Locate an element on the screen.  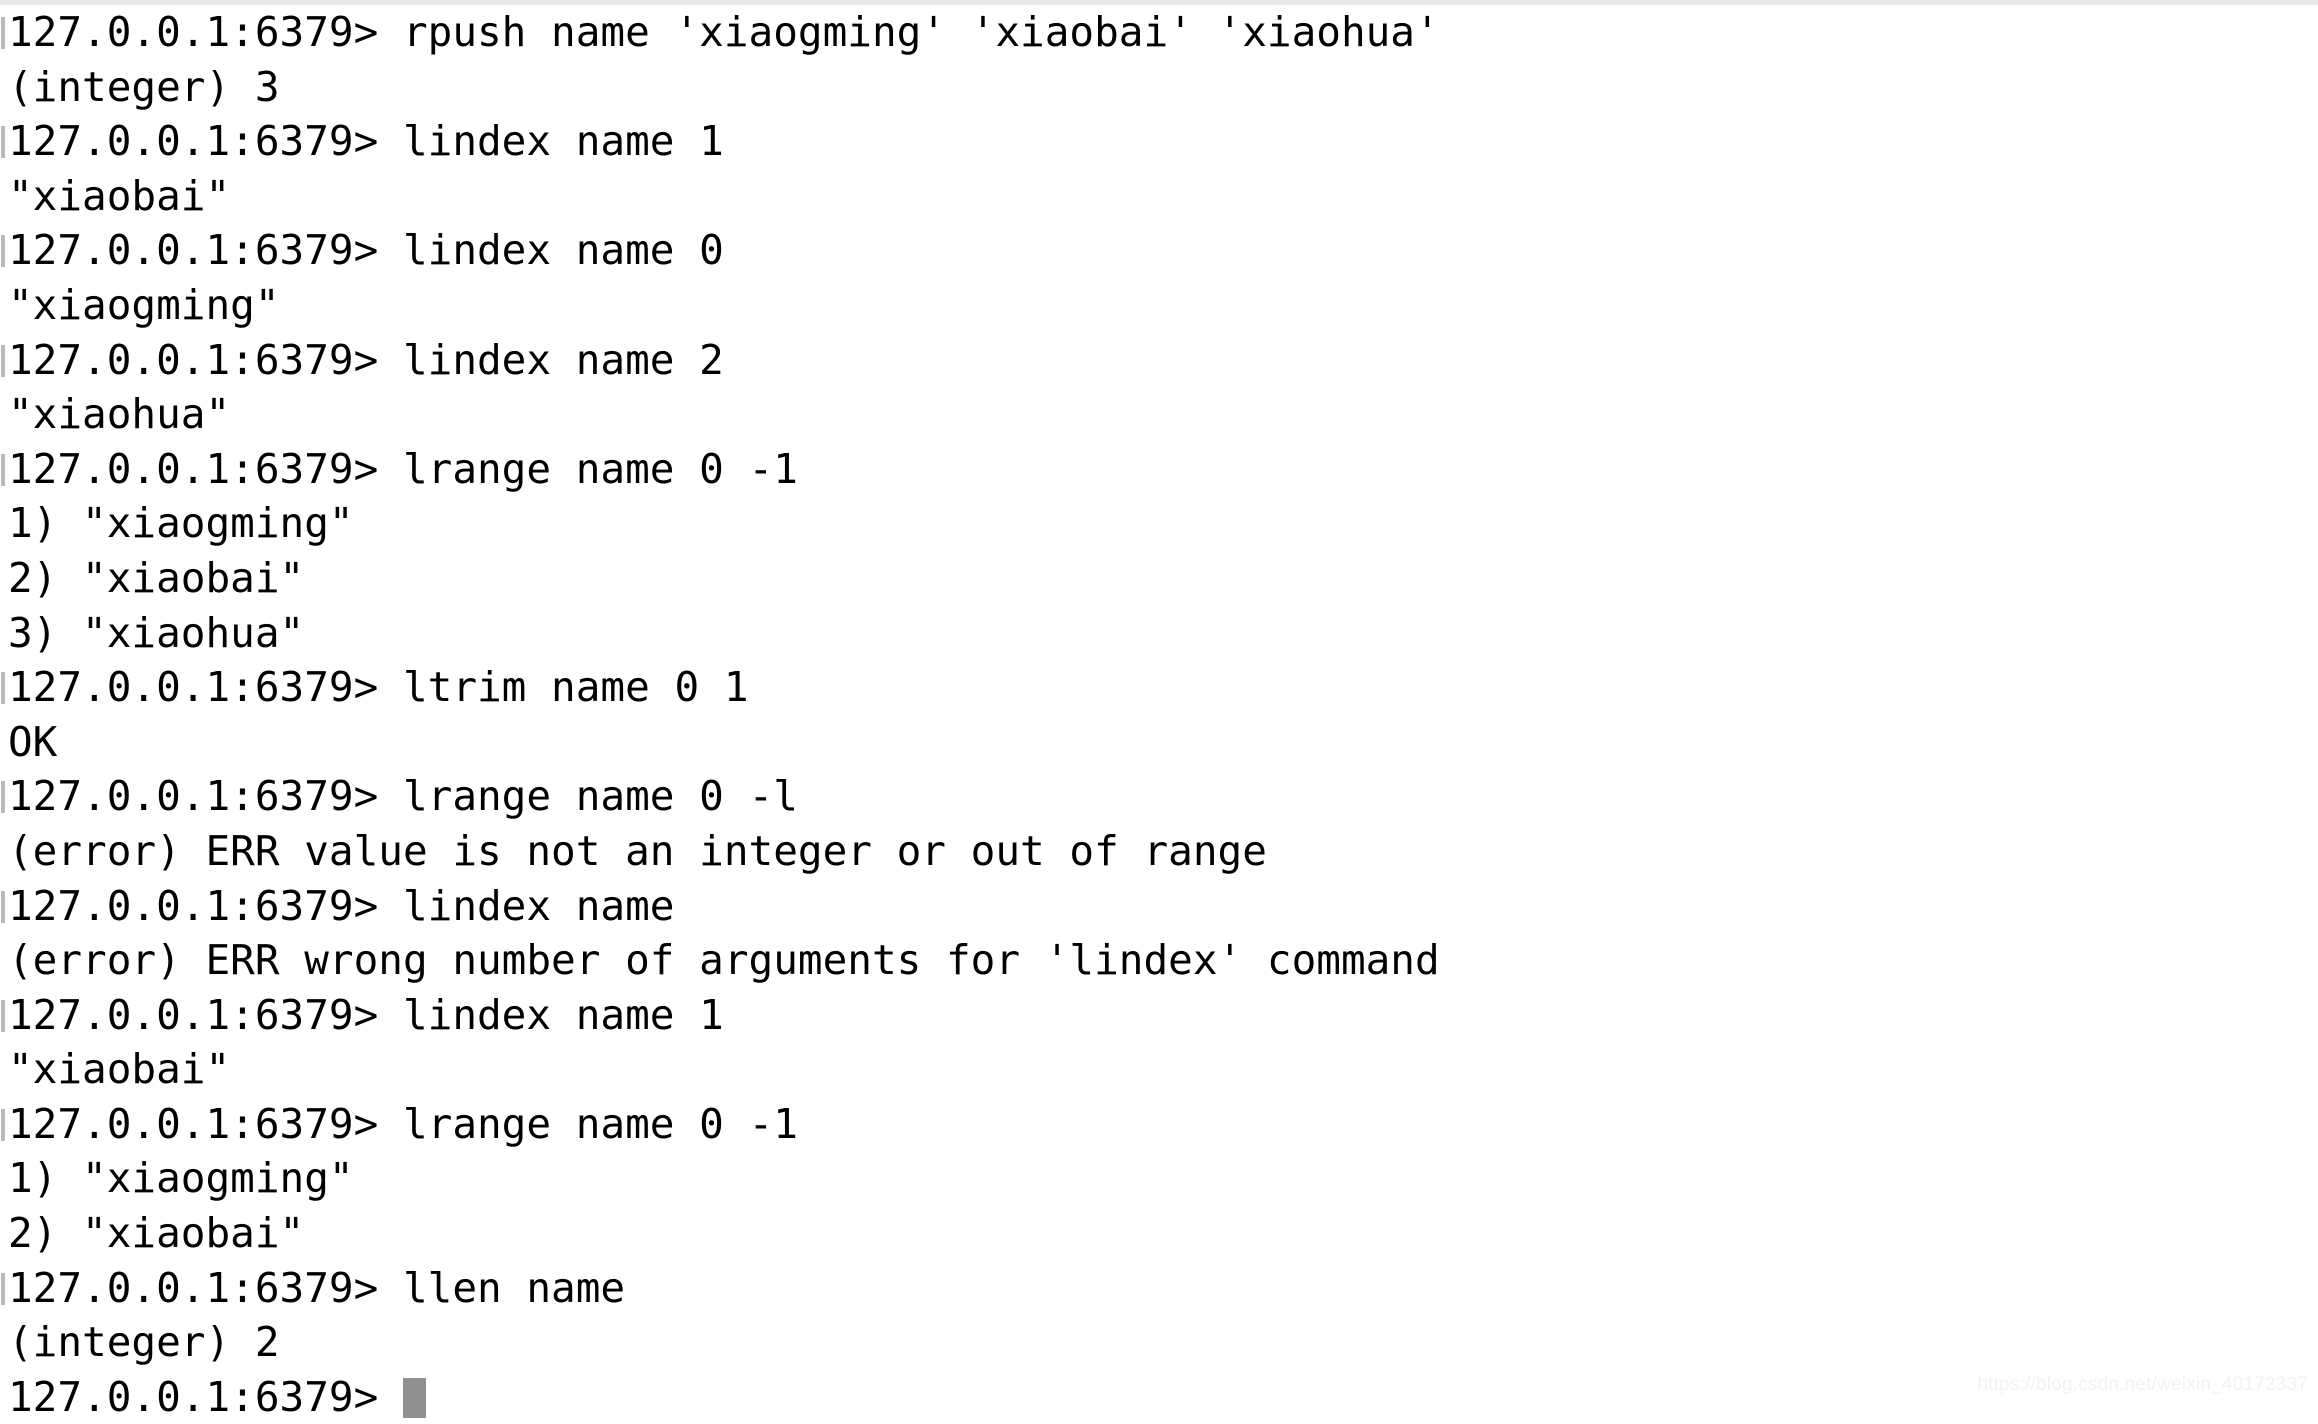
terminal-line-prompt: 127.0.0.1:6379> ltrim name 0 1 is located at coordinates (1159, 687).